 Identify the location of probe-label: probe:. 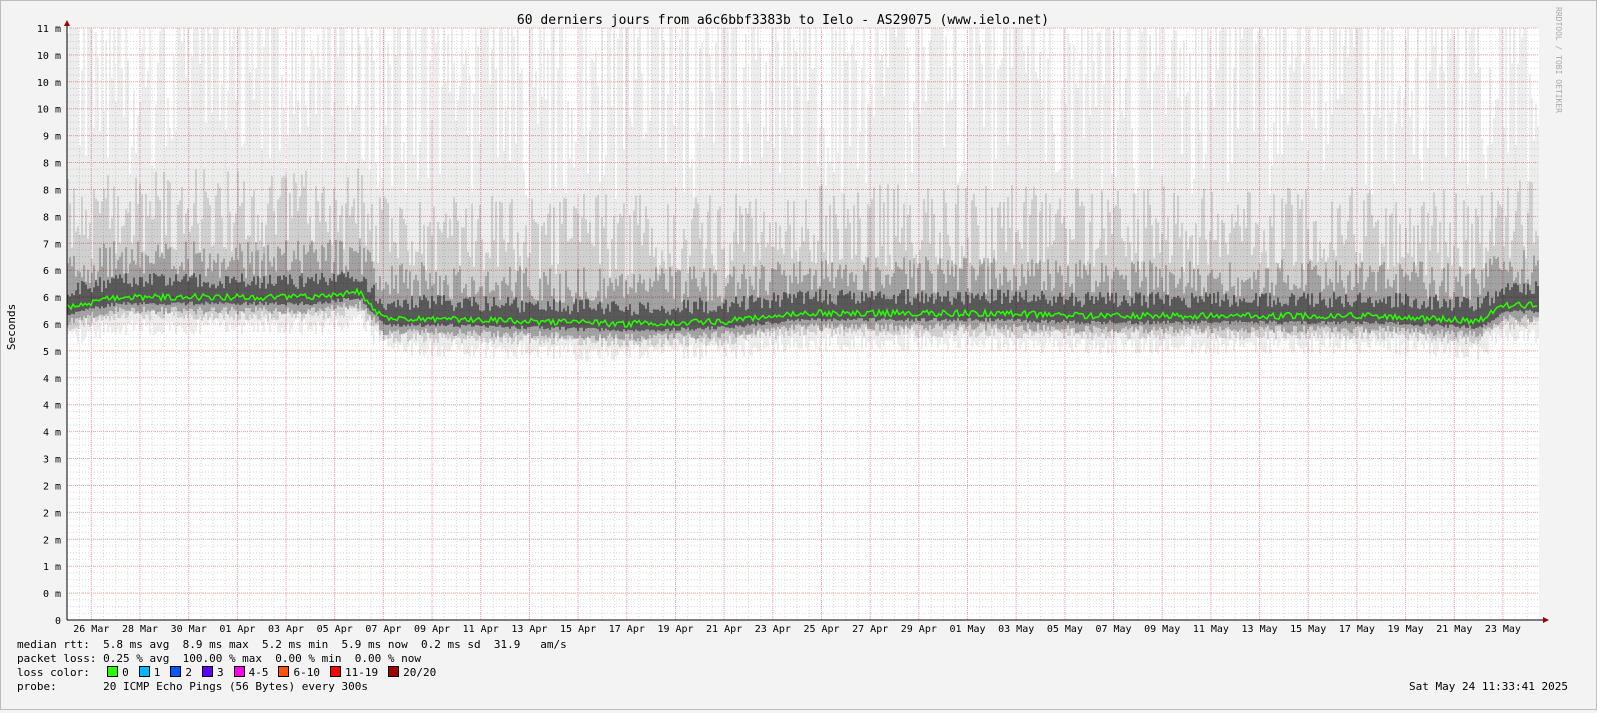
(37, 686).